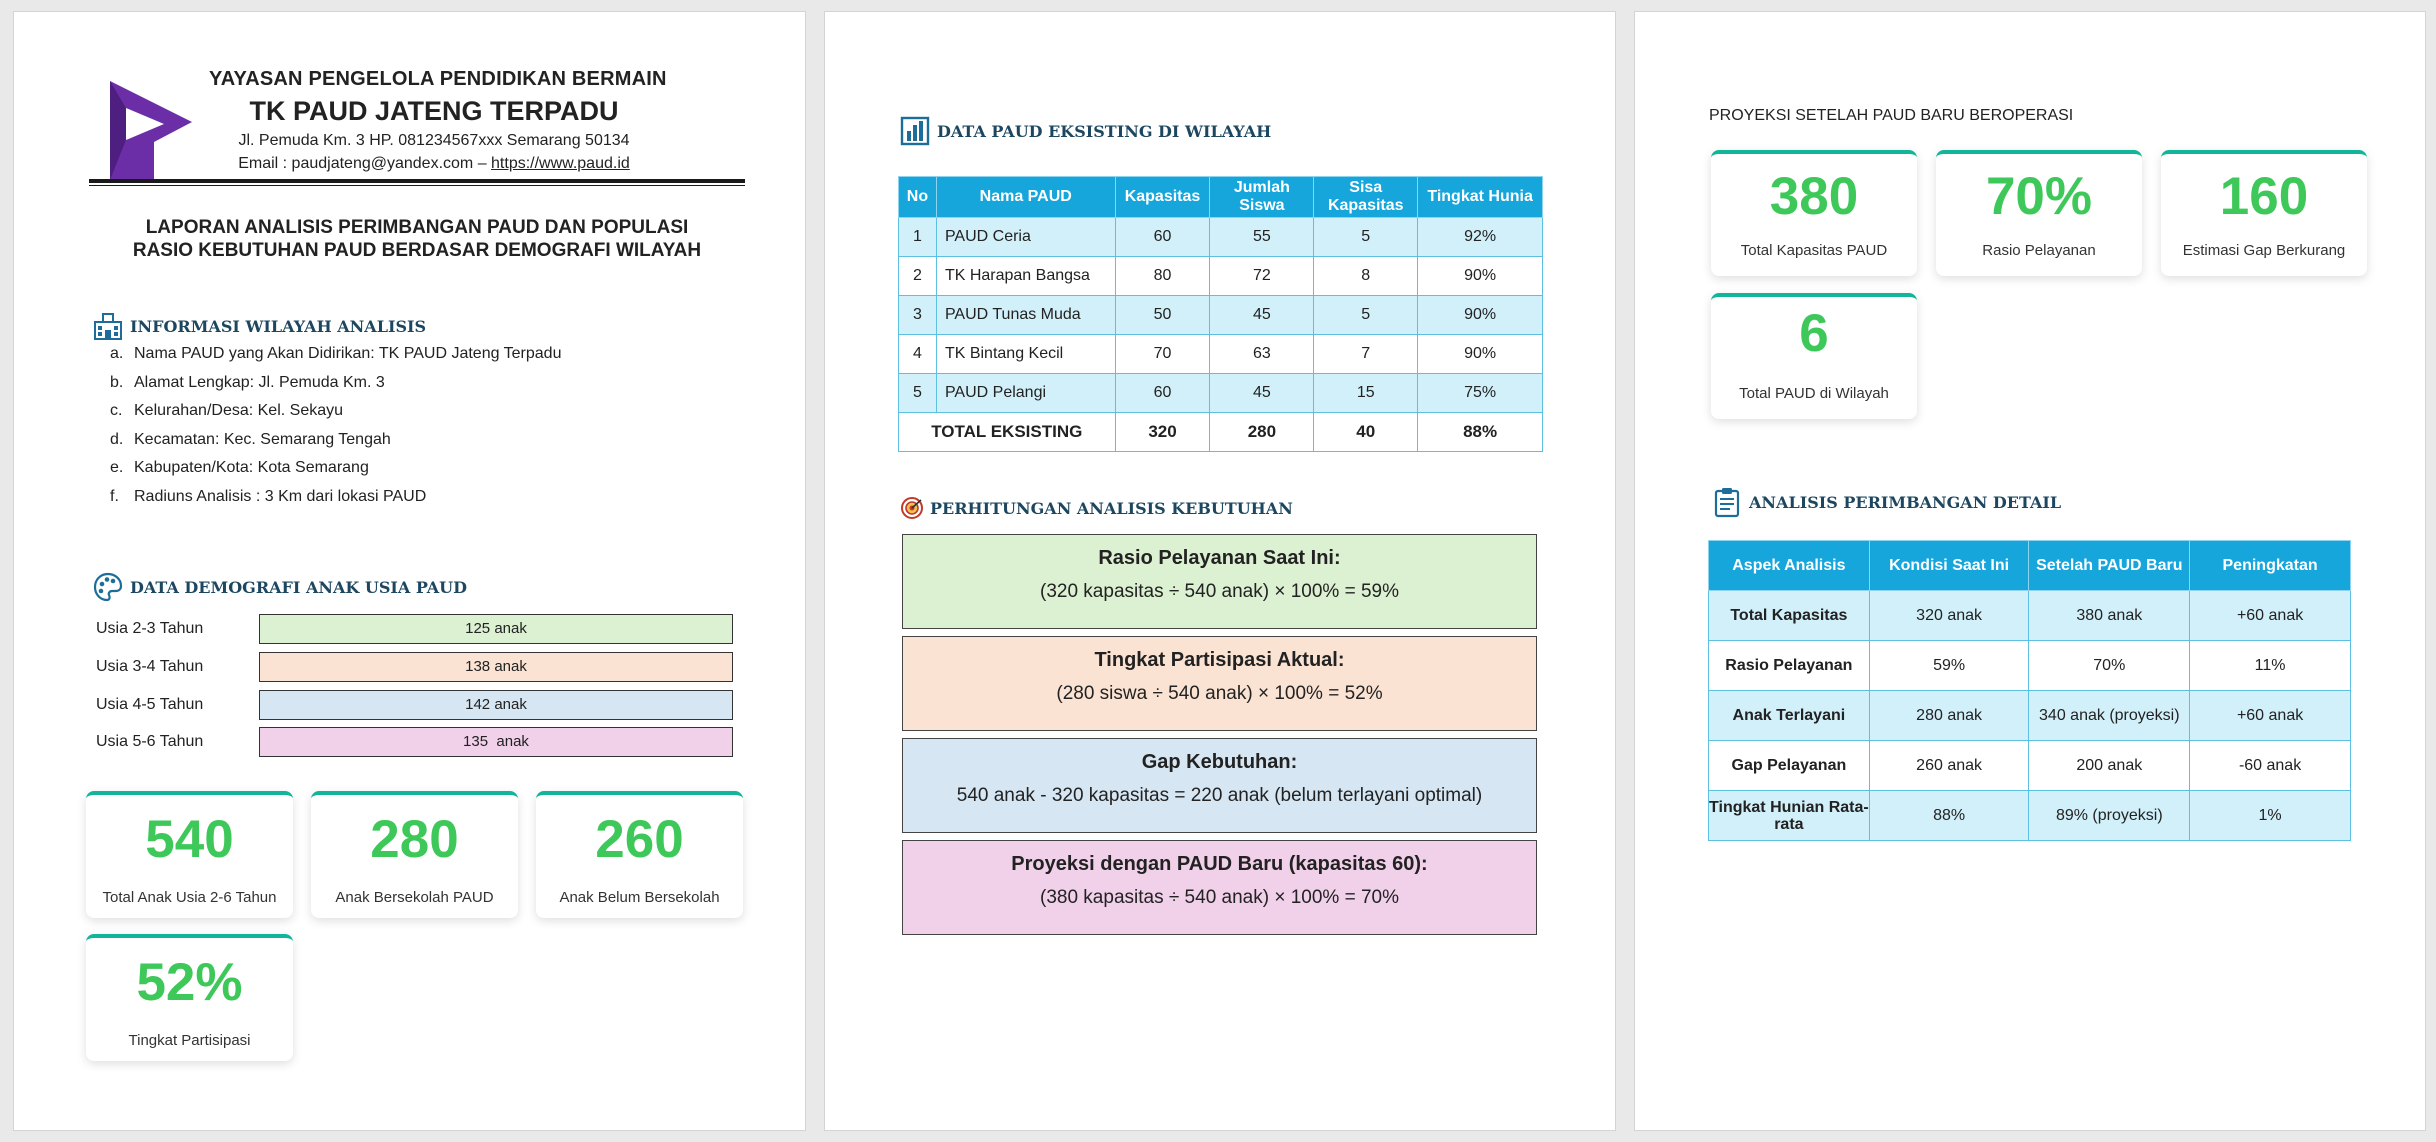 This screenshot has width=2436, height=1142. Describe the element at coordinates (2270, 815) in the screenshot. I see `table-cell: 1%` at that location.